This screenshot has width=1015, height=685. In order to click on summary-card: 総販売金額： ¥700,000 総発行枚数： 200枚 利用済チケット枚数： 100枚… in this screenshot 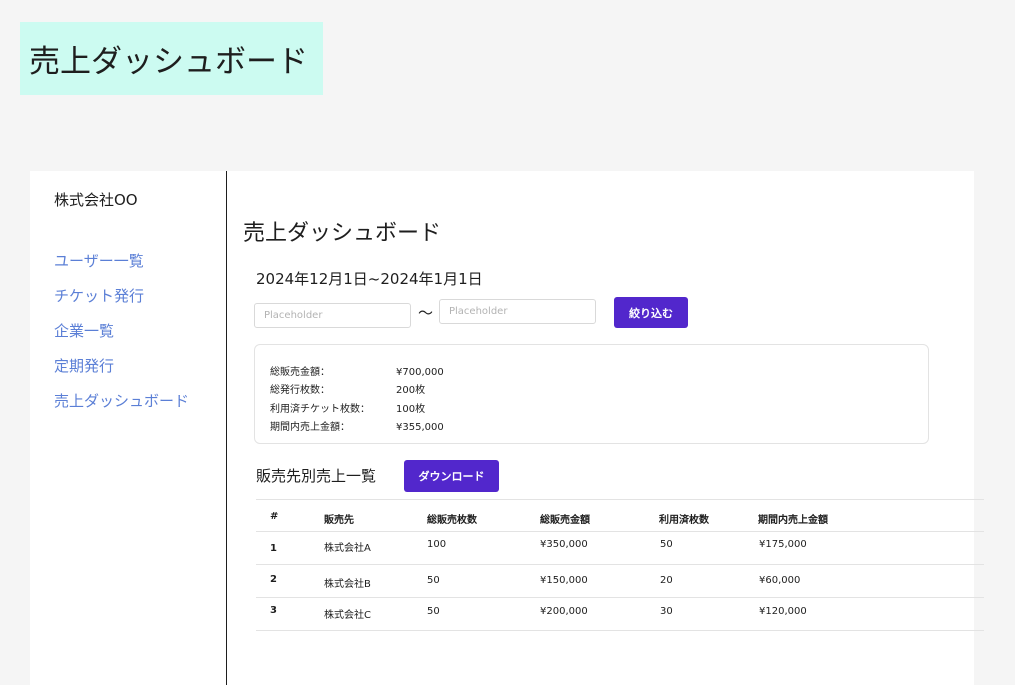, I will do `click(591, 394)`.